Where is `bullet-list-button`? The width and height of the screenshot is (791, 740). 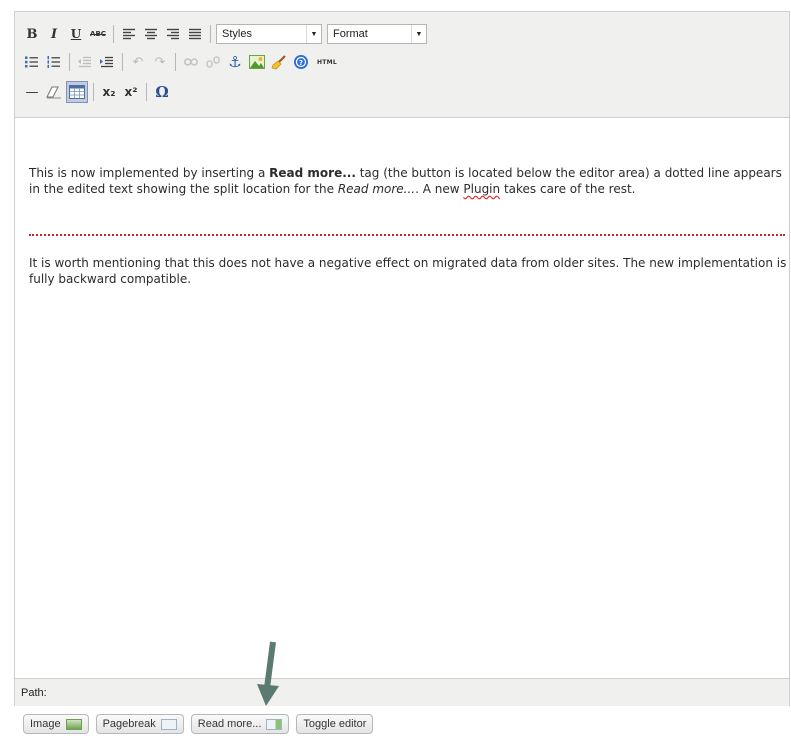
bullet-list-button is located at coordinates (32, 62).